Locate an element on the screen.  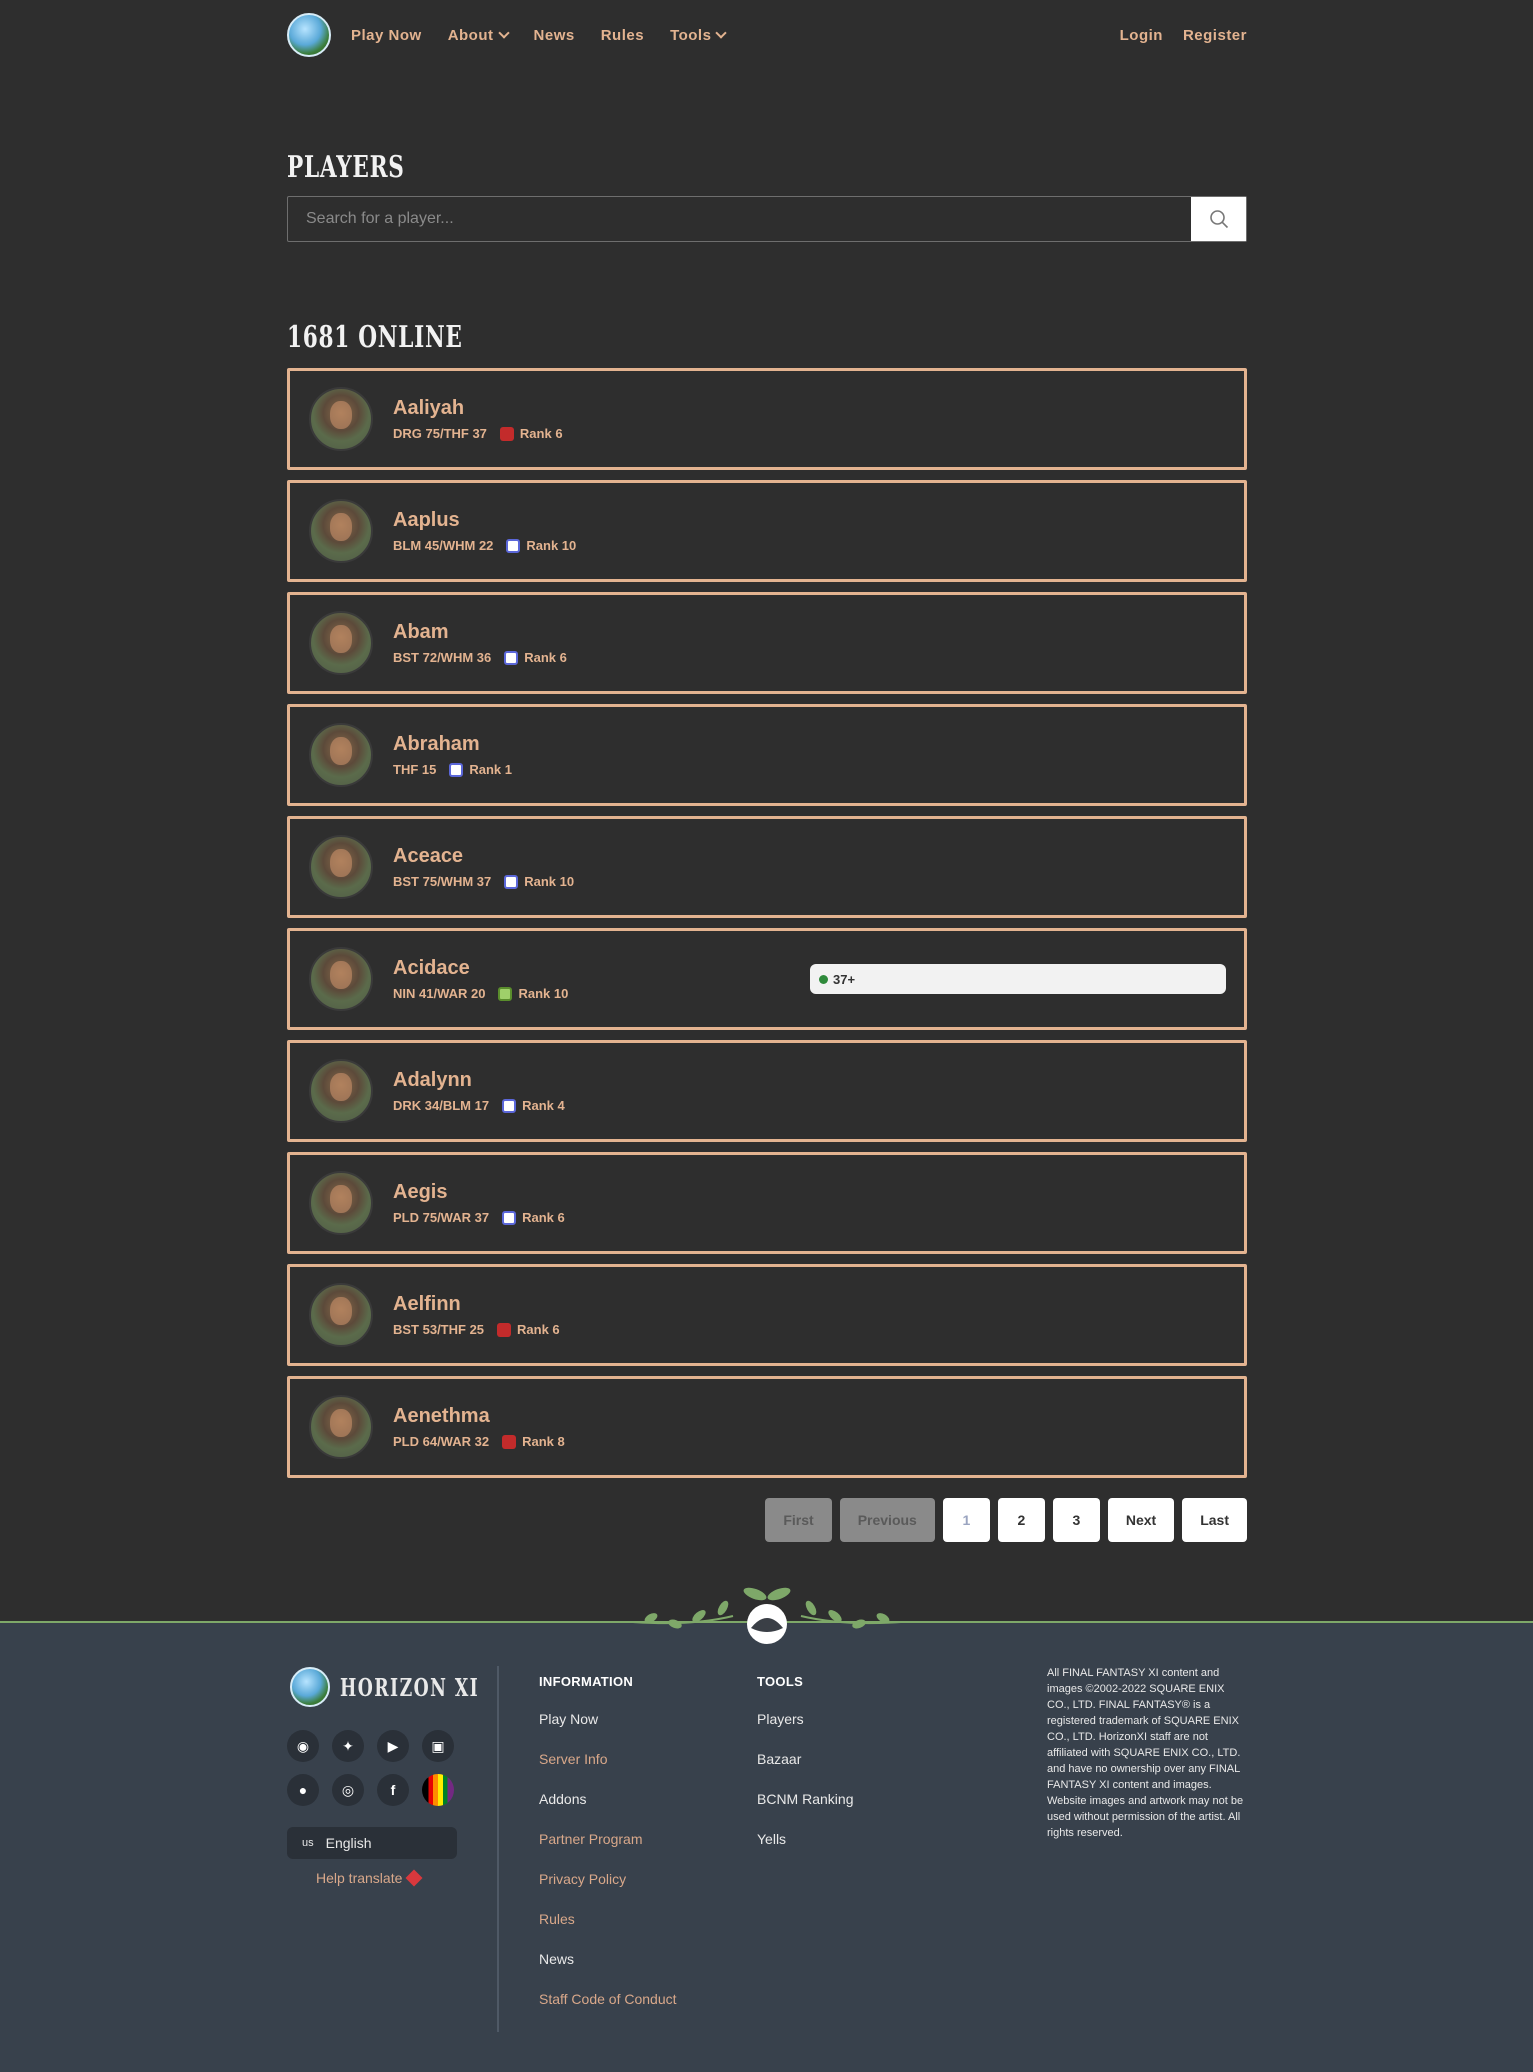
footer-link-play-now: Play Now is located at coordinates (608, 1731).